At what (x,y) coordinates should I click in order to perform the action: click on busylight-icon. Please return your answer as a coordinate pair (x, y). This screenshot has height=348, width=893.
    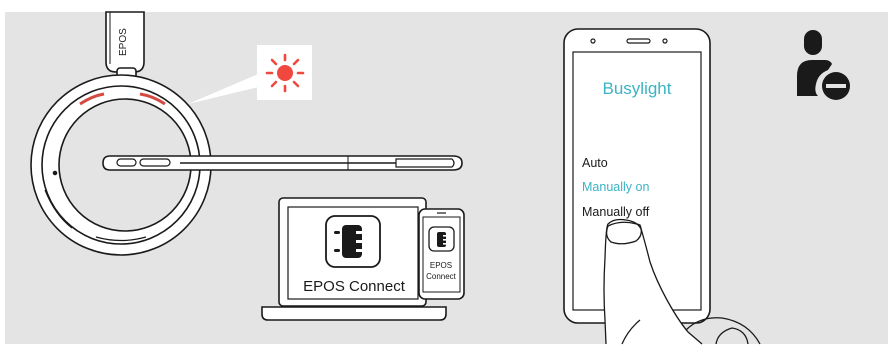
    Looking at the image, I should click on (285, 73).